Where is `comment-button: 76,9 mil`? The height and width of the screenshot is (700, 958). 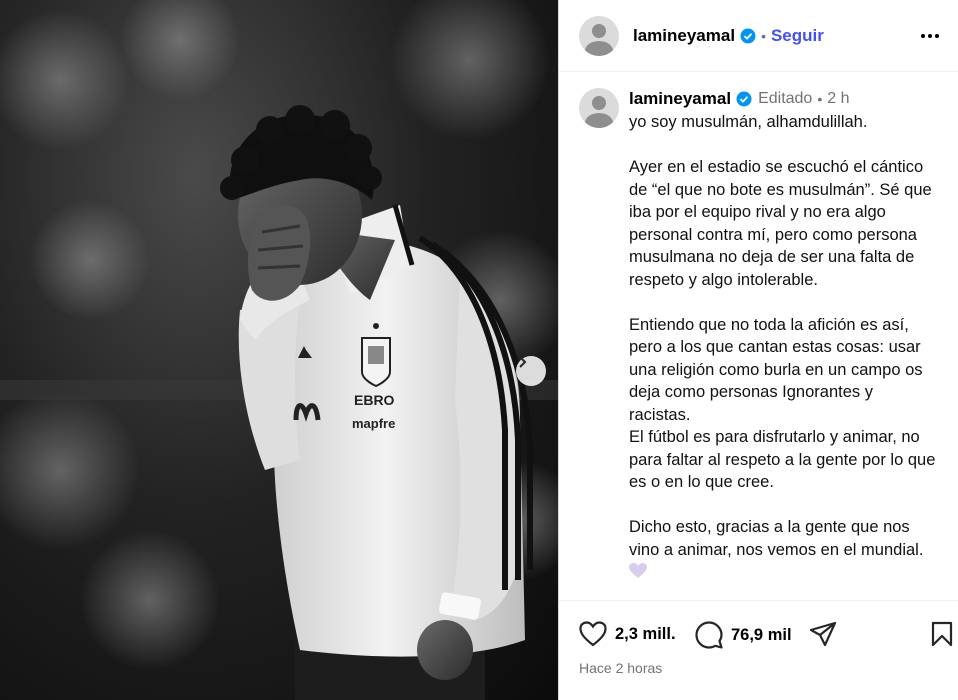
comment-button: 76,9 mil is located at coordinates (743, 635).